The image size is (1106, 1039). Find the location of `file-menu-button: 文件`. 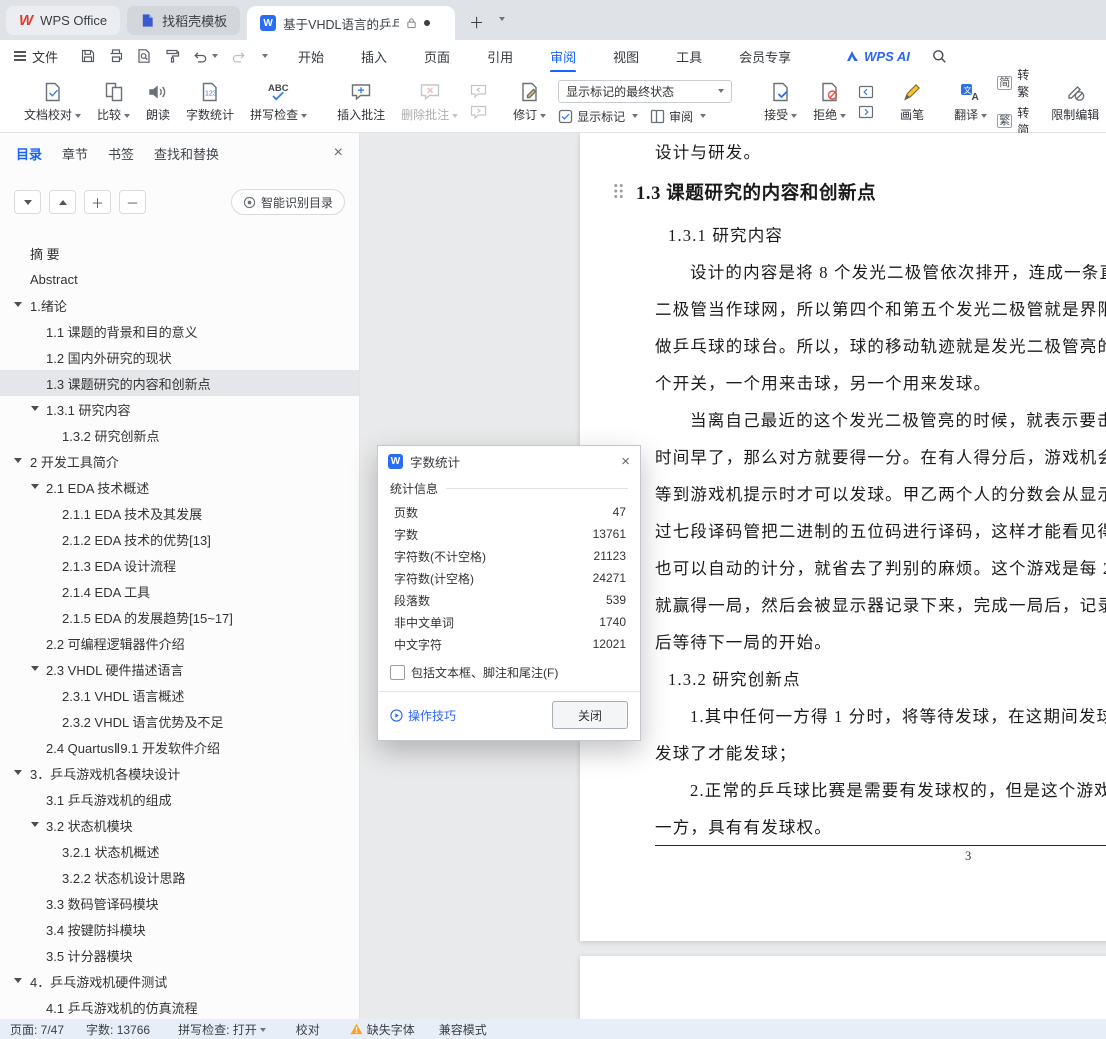

file-menu-button: 文件 is located at coordinates (36, 56).